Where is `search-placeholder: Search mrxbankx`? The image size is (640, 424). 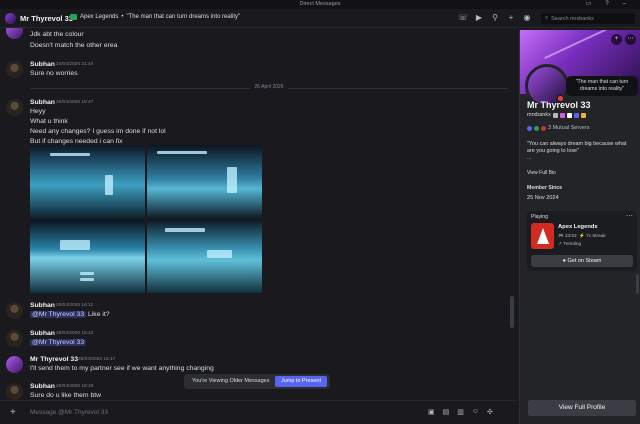
search-placeholder: Search mrxbankx is located at coordinates (572, 18).